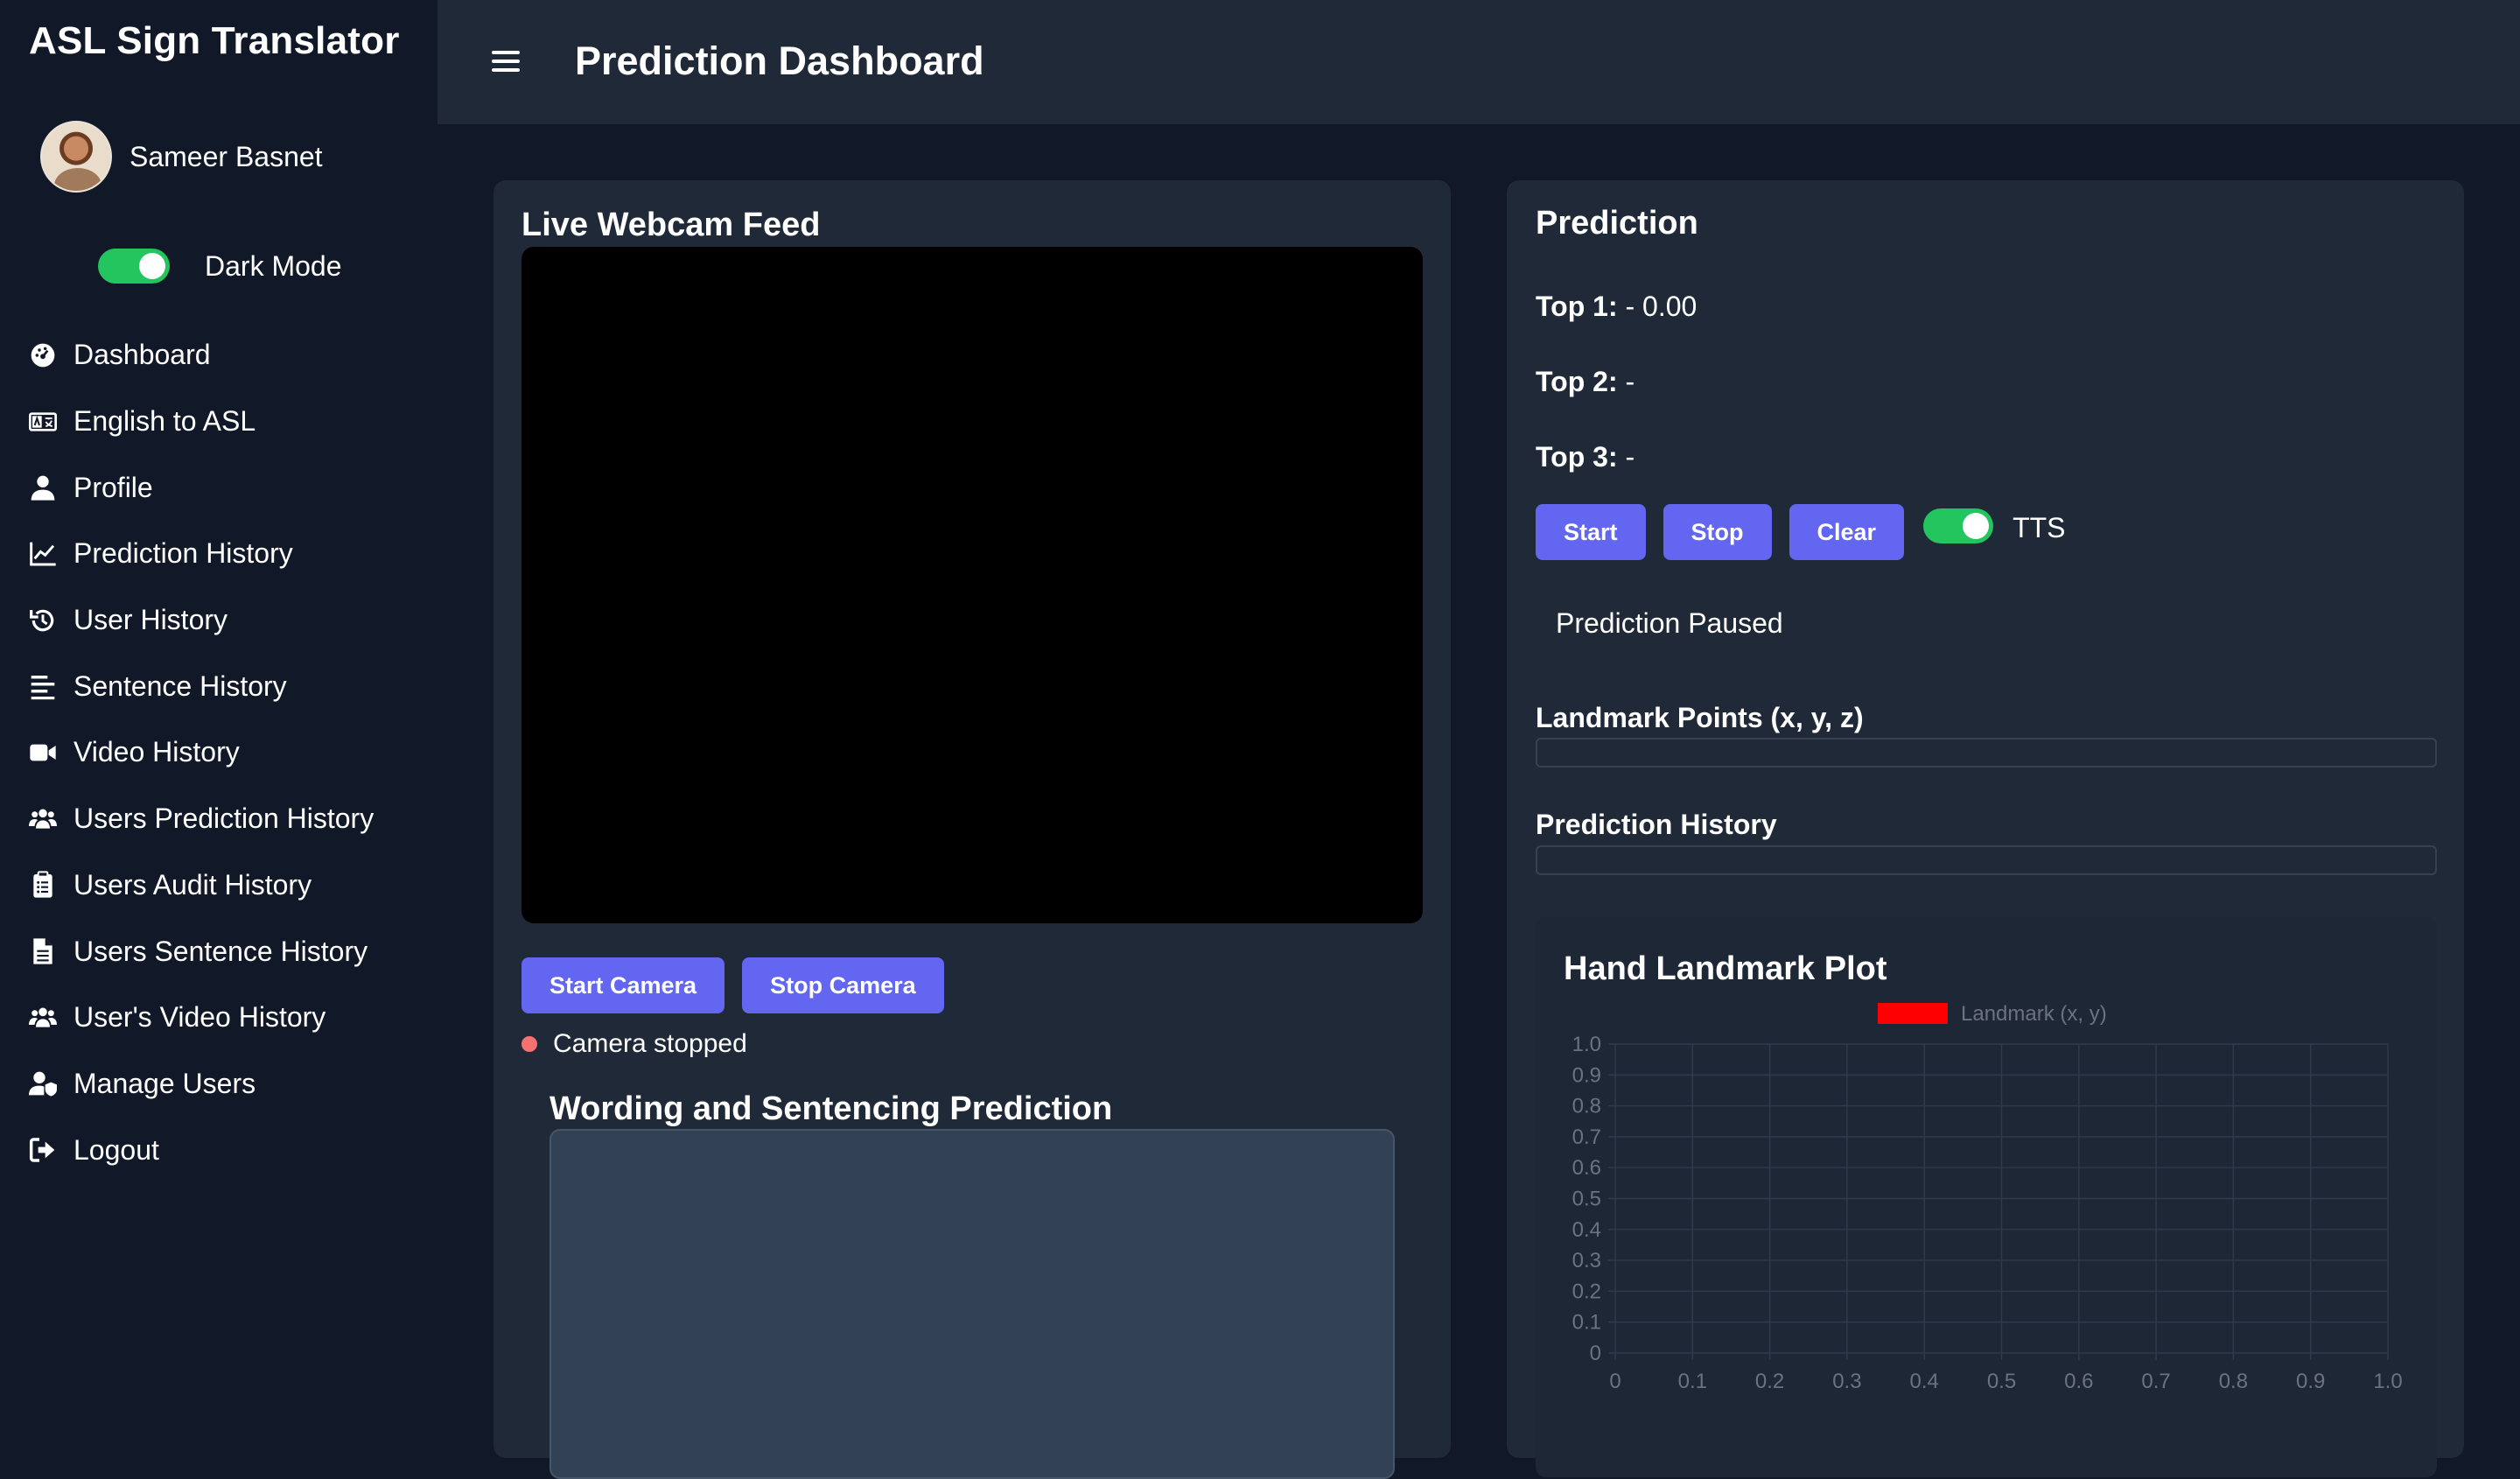 The image size is (2520, 1479). Describe the element at coordinates (2001, 1382) in the screenshot. I see `x-tick-label: 0.5` at that location.